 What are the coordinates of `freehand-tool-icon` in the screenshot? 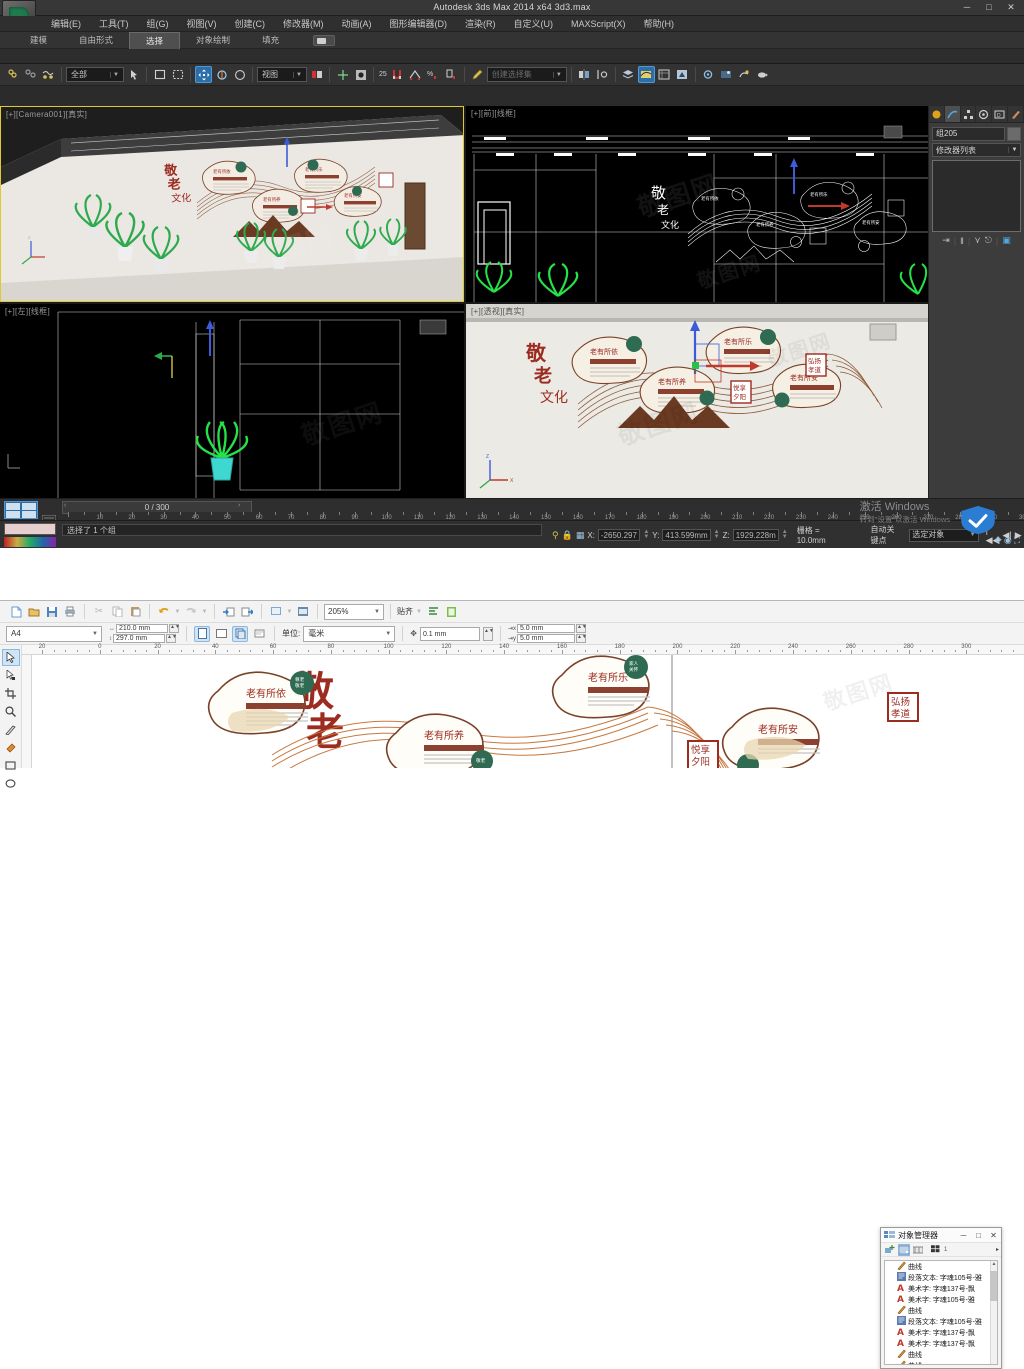 It's located at (11, 729).